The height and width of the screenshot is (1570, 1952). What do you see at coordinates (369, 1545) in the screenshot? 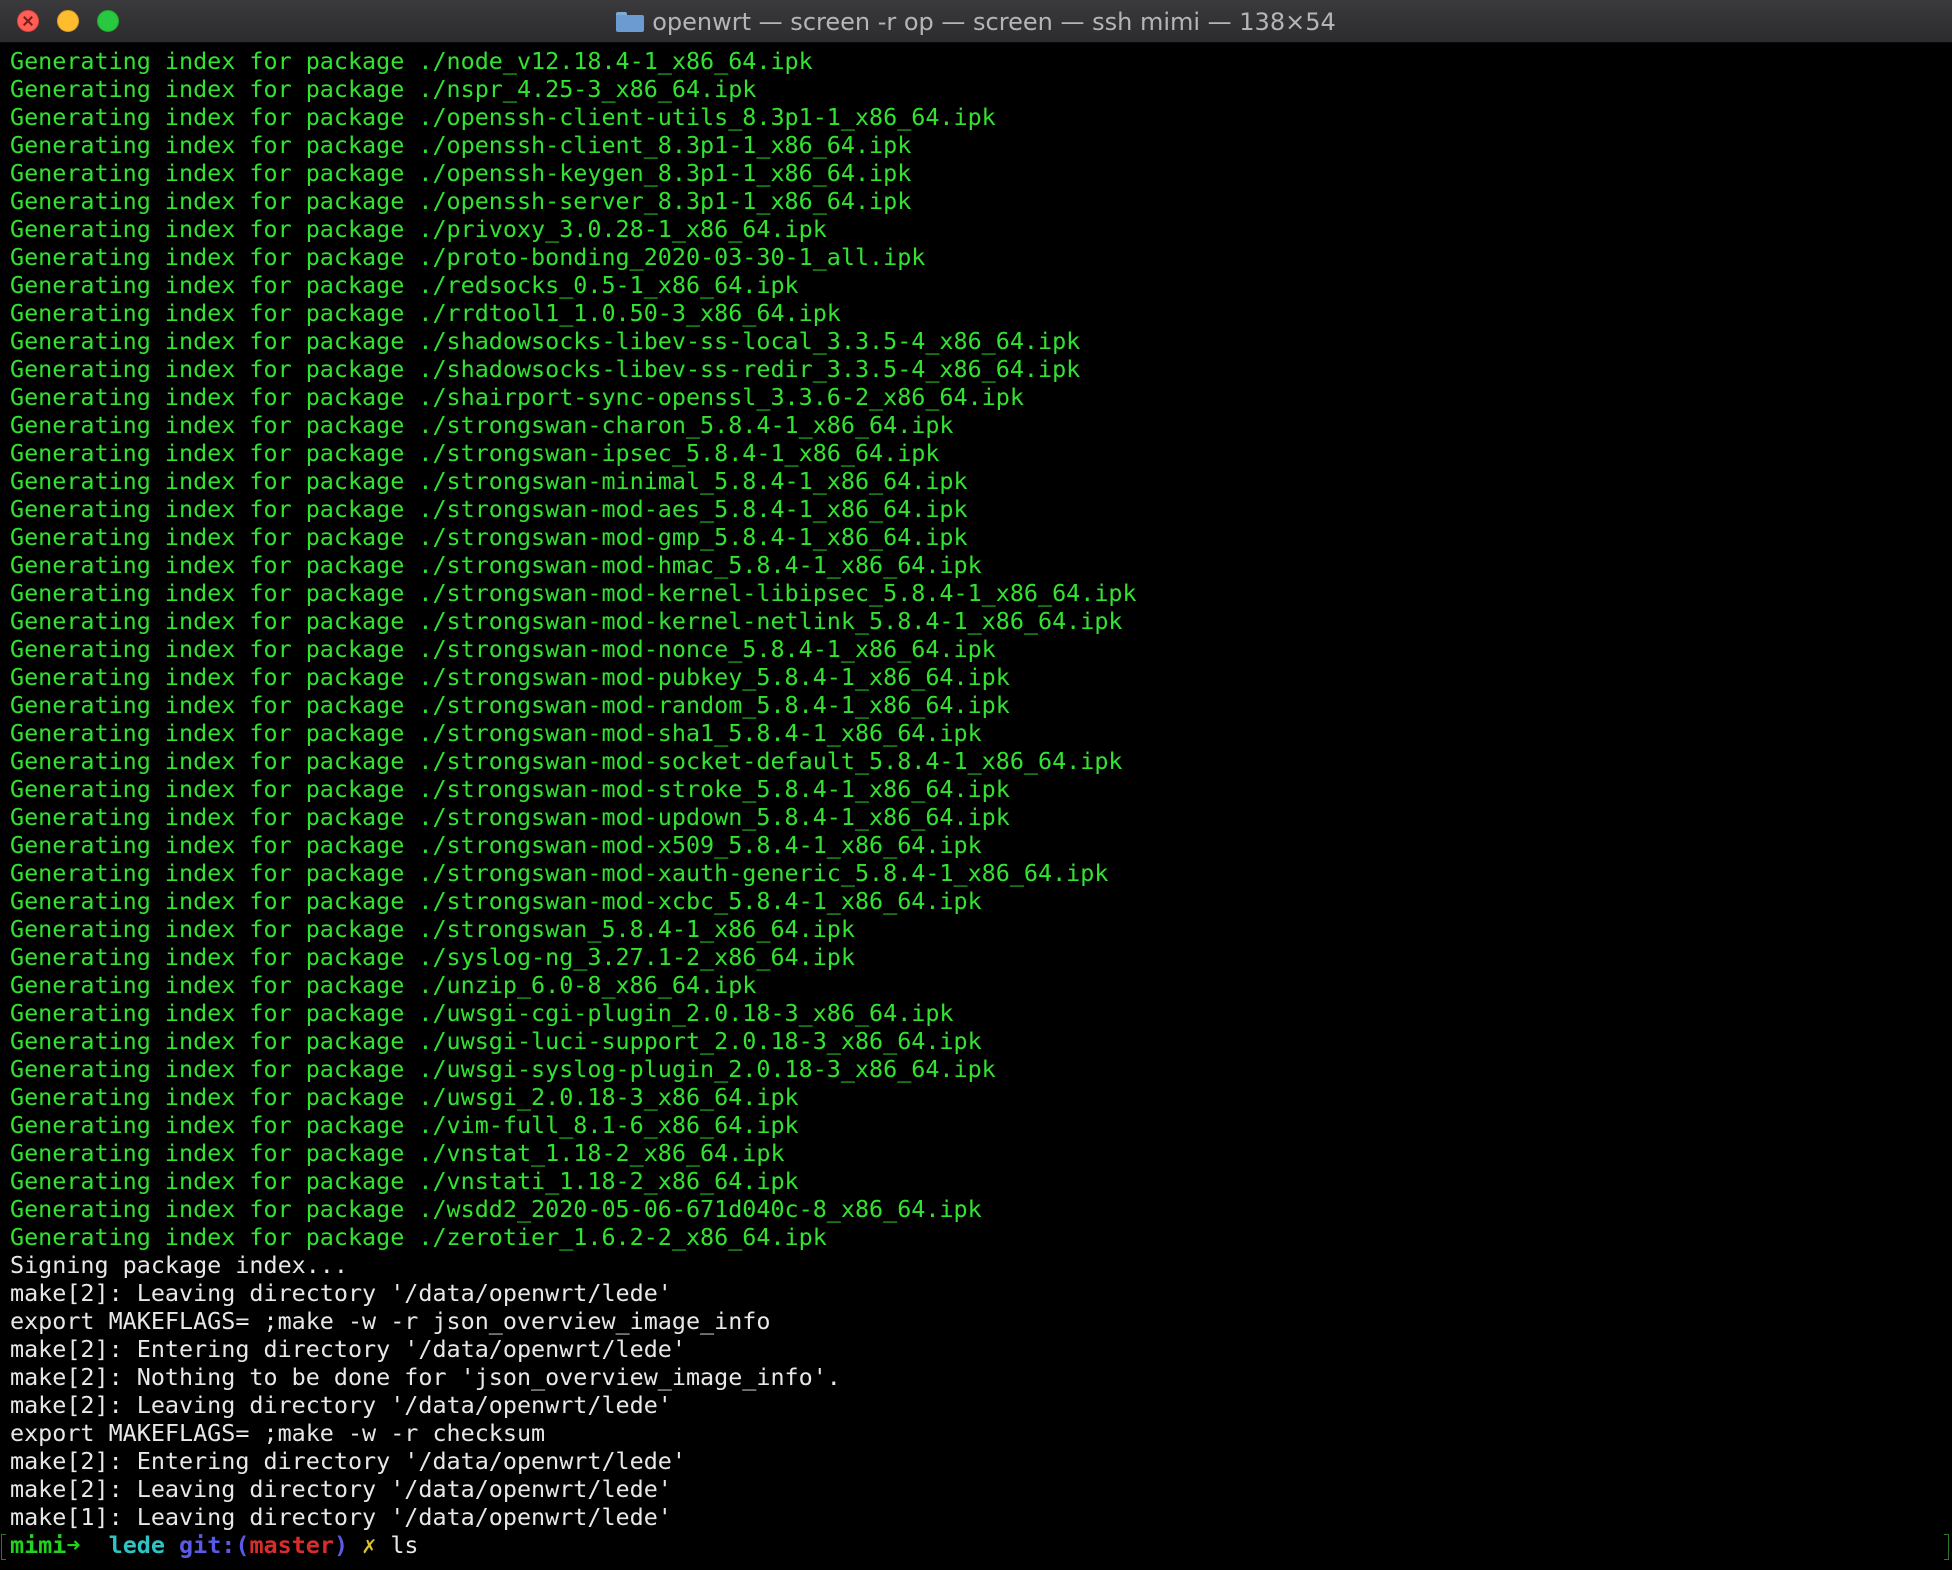
I see `dirty-mark-icon: ✗` at bounding box center [369, 1545].